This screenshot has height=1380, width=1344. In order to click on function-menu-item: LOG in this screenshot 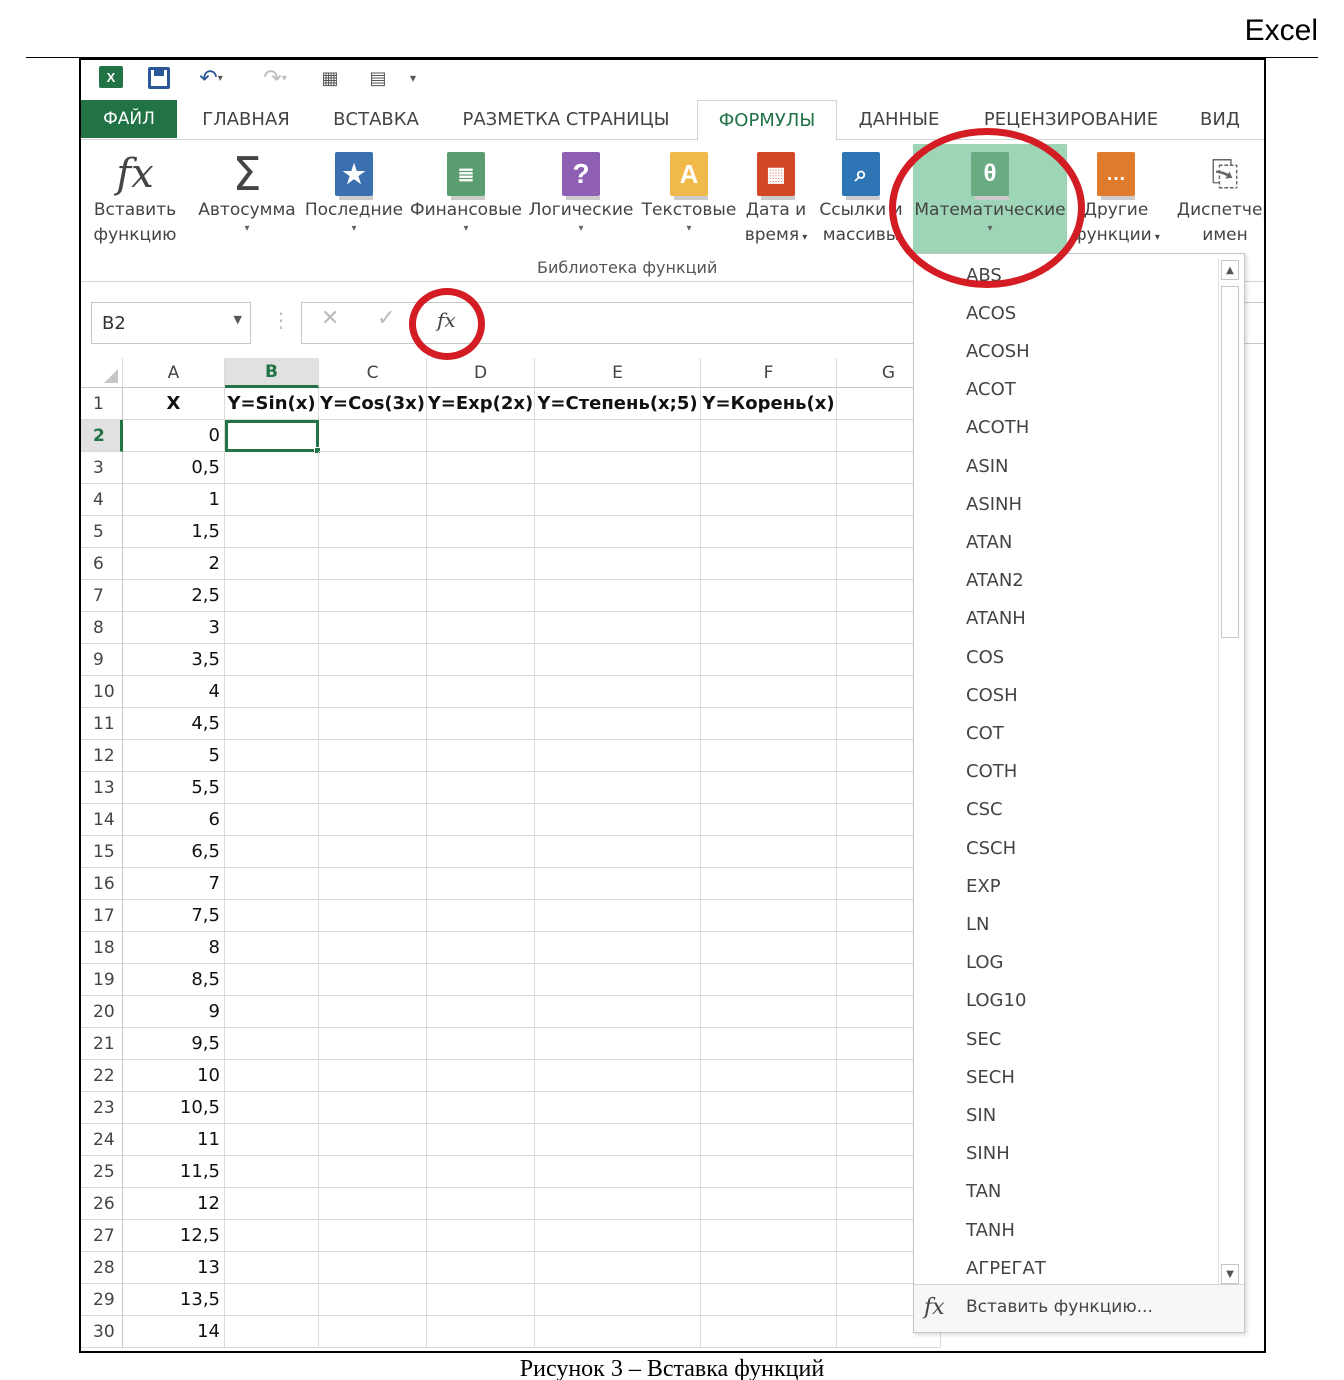, I will do `click(985, 963)`.